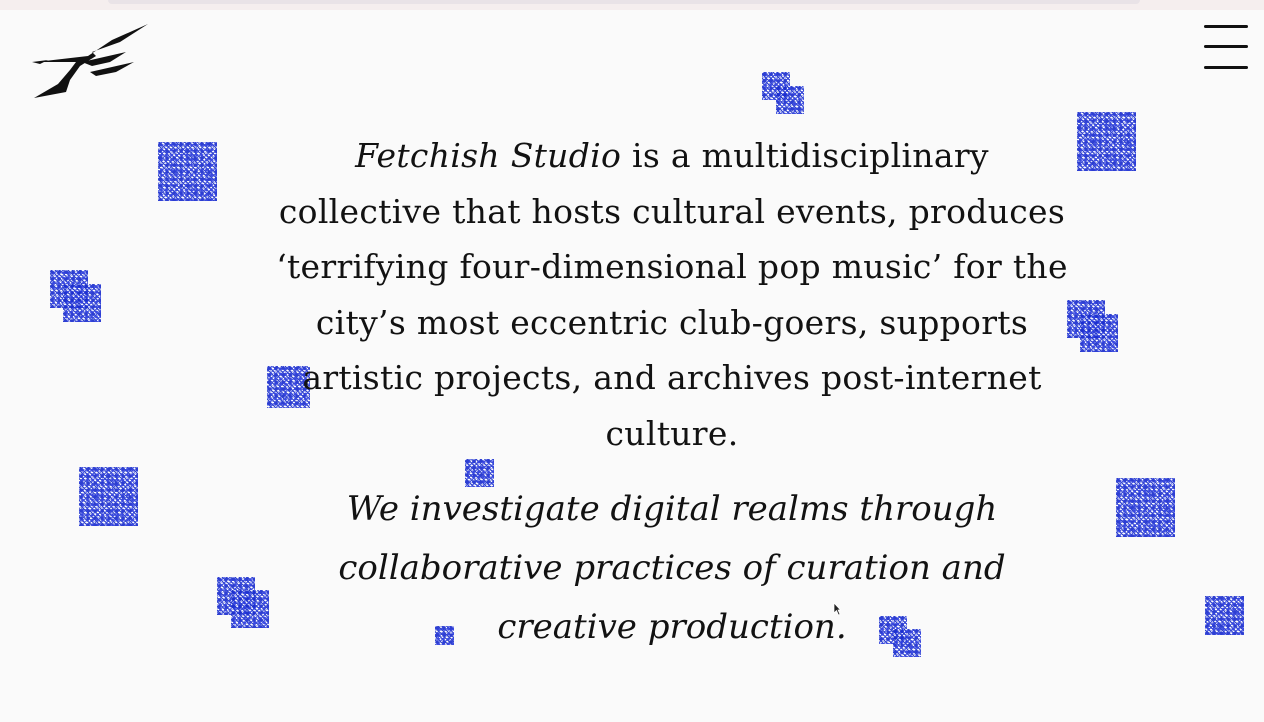  I want to click on menu-line-bottom, so click(1226, 67).